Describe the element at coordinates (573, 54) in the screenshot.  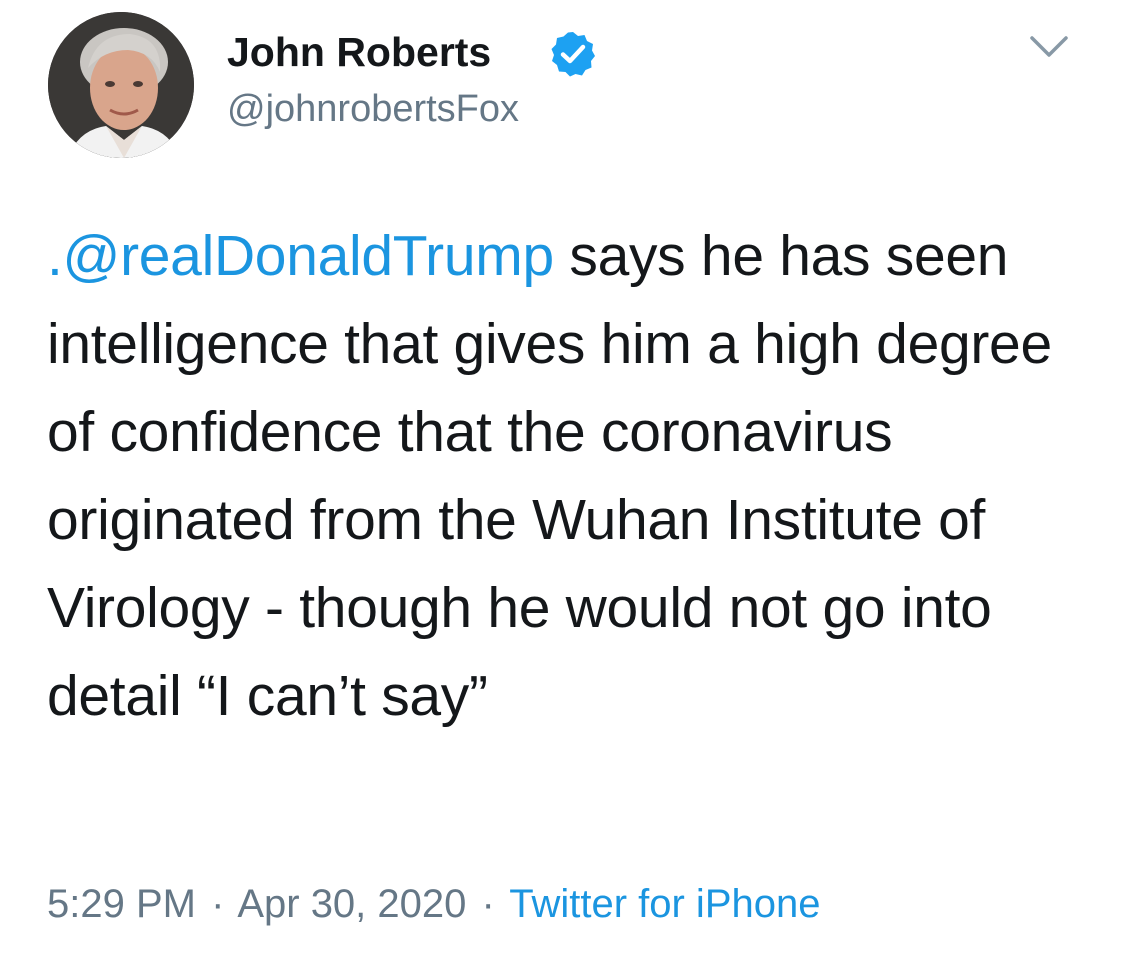
I see `verified-badge-icon` at that location.